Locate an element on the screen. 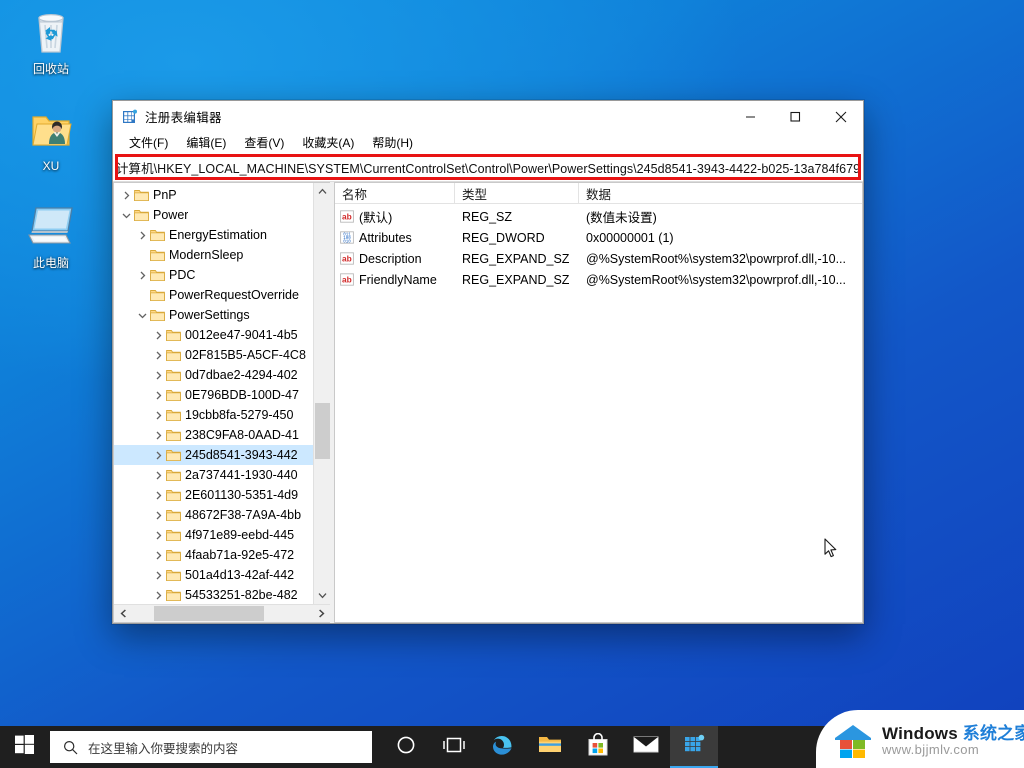 The width and height of the screenshot is (1024, 768). tree-node-label: 245d8541-3943-442 is located at coordinates (241, 455).